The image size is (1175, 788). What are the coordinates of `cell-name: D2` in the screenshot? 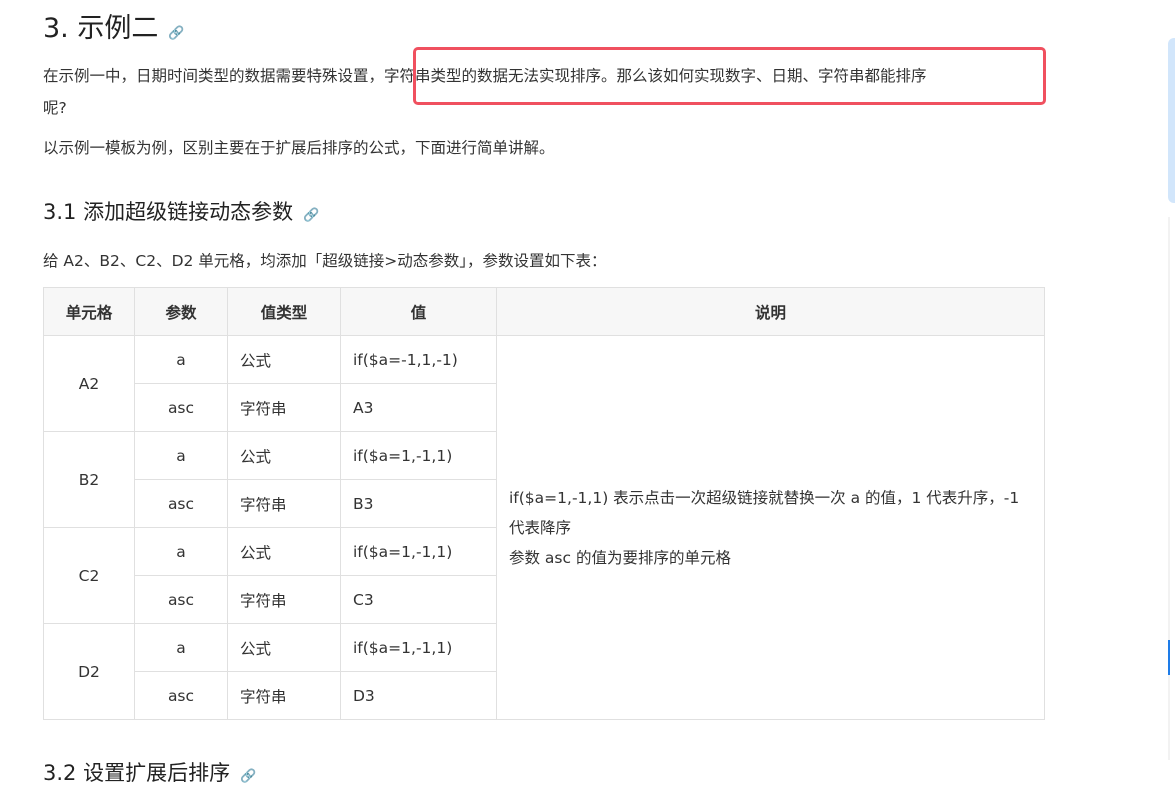 It's located at (89, 671).